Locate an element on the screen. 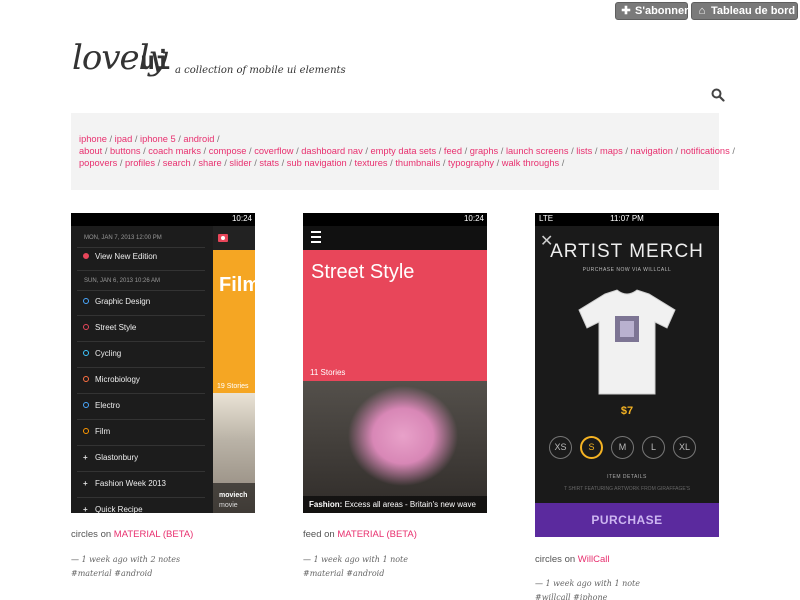 Image resolution: width=800 pixels, height=600 pixels. drawer-item-label: View New Edition is located at coordinates (126, 256).